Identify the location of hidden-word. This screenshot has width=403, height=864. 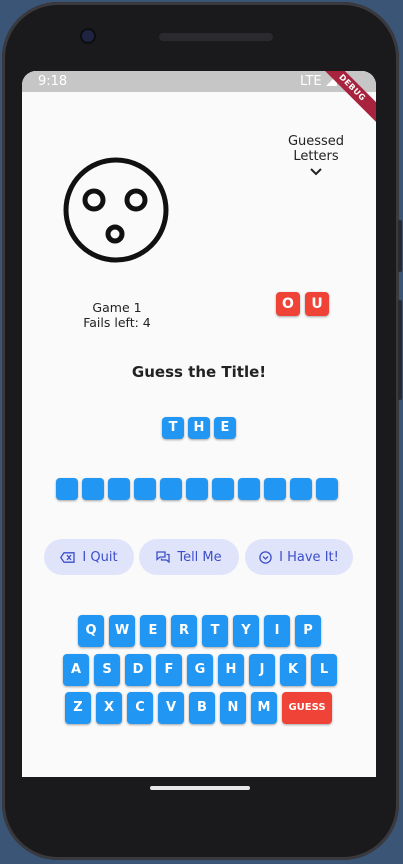
(197, 489).